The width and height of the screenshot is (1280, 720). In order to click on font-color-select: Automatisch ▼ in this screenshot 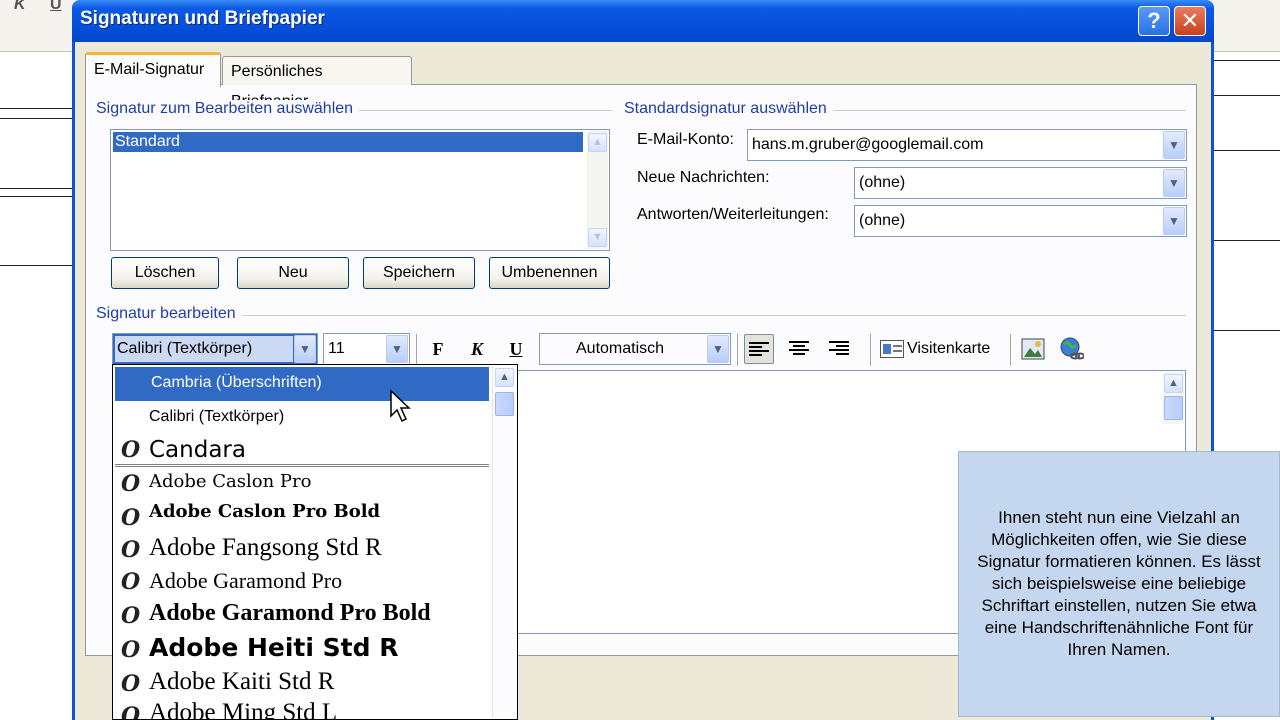, I will do `click(635, 349)`.